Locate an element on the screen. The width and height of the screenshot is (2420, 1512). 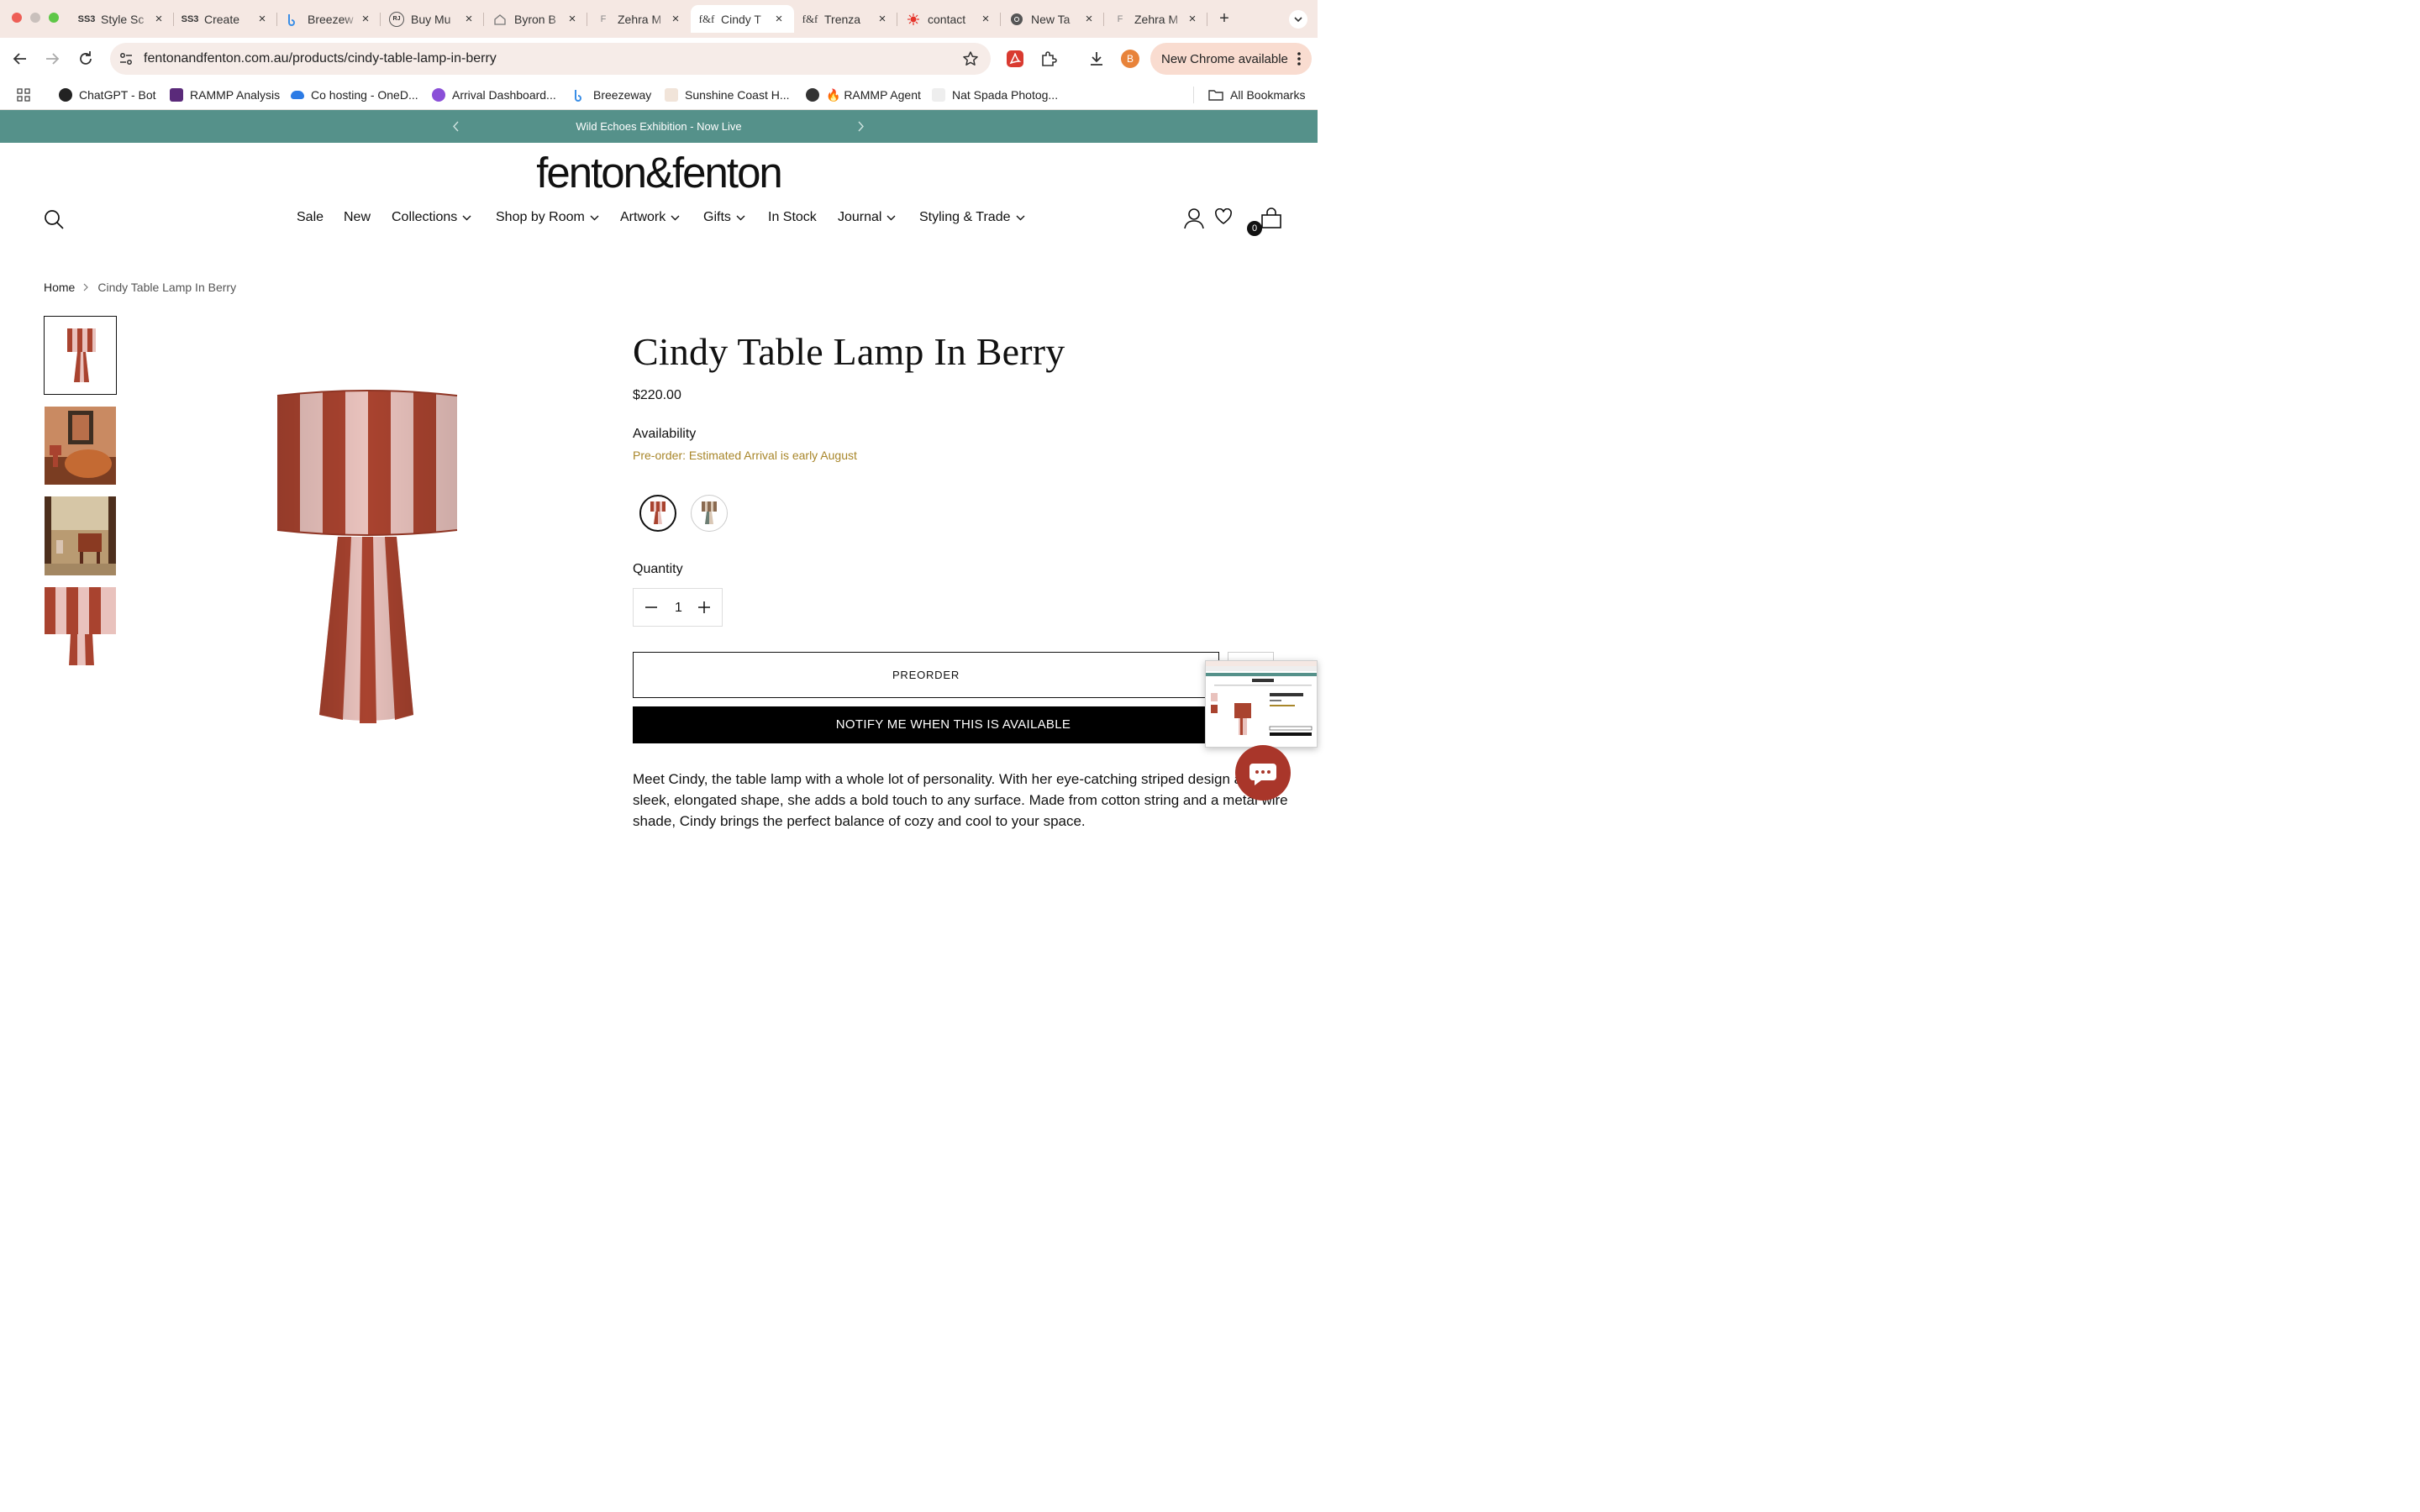
tab-title: Byron B is located at coordinates (535, 19).